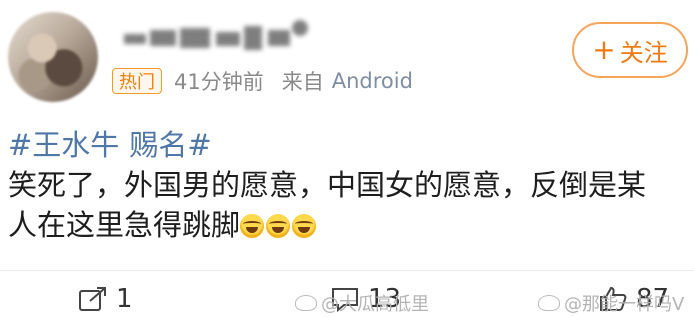 This screenshot has width=694, height=317. I want to click on share-icon, so click(92, 299).